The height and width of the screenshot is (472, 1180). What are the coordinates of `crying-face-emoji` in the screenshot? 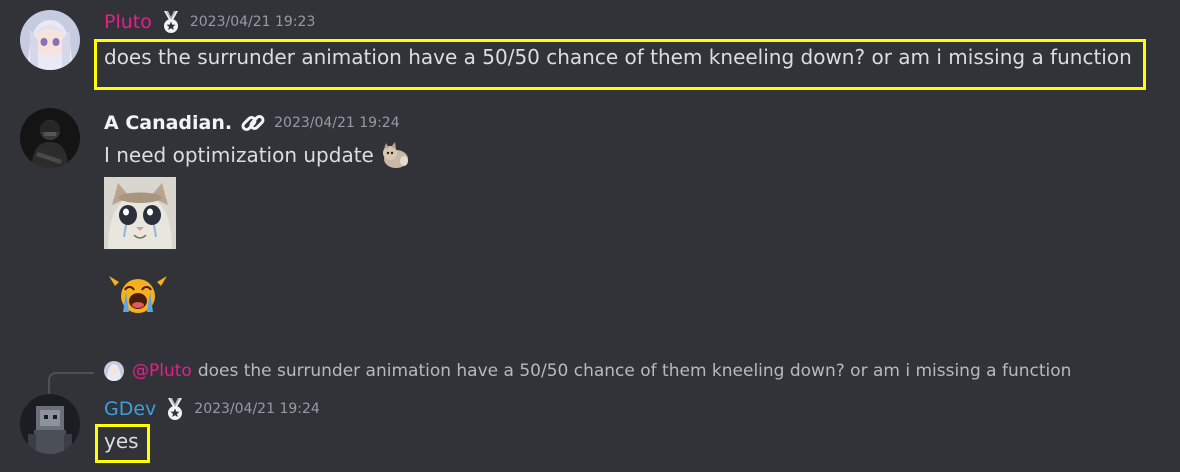 It's located at (138, 294).